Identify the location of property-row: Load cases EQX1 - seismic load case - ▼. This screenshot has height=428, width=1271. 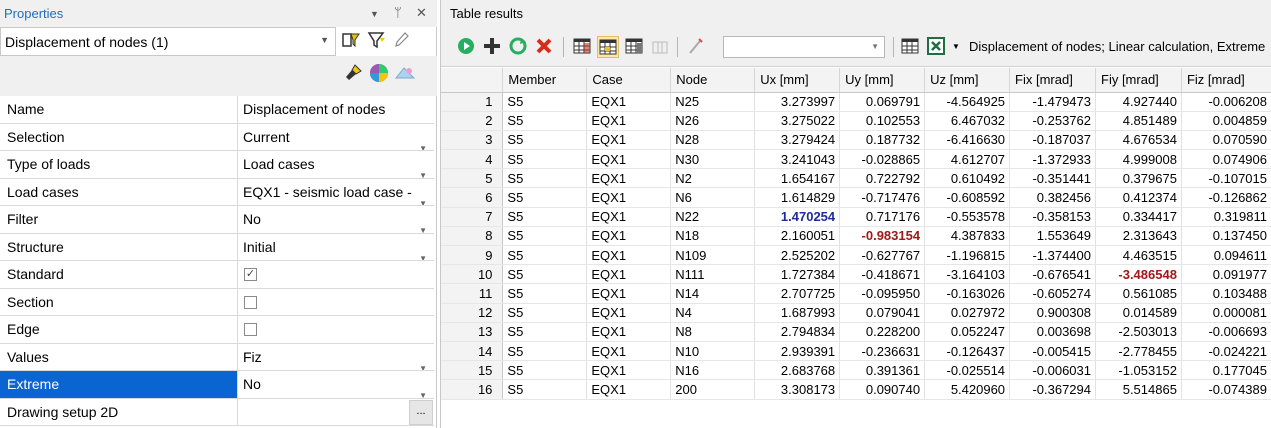
(217, 192).